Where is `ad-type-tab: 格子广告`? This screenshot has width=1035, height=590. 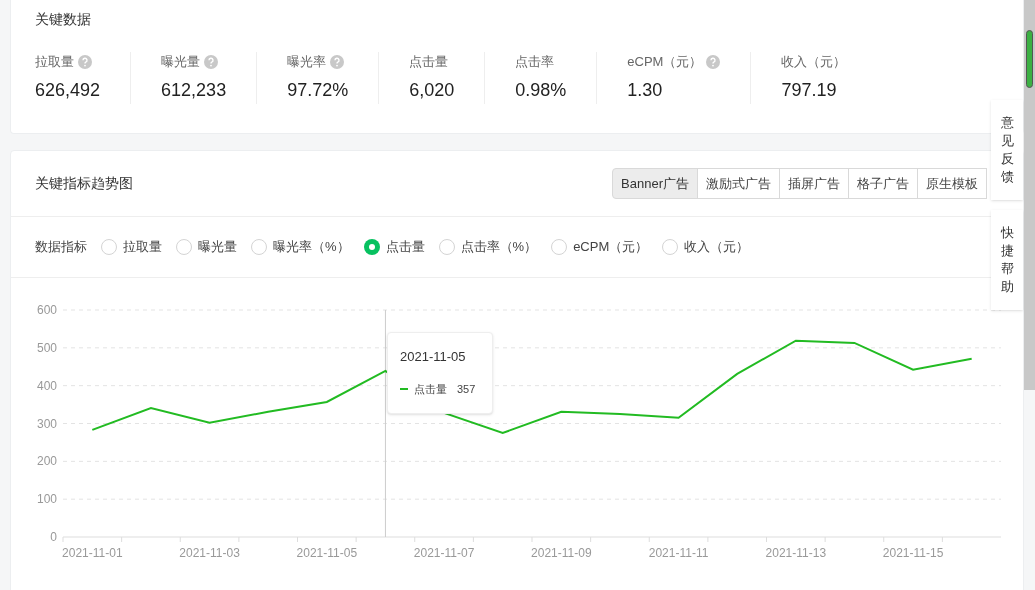
ad-type-tab: 格子广告 is located at coordinates (883, 183).